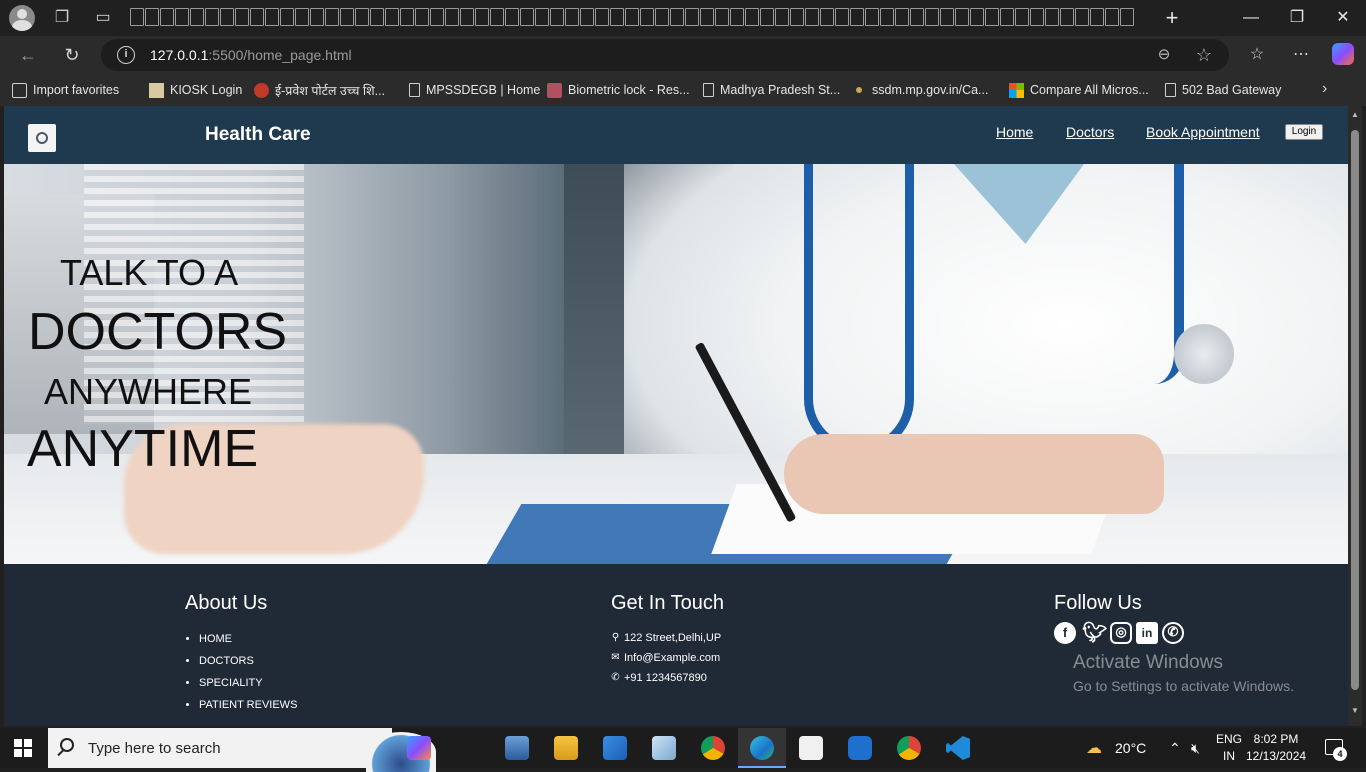  What do you see at coordinates (1121, 633) in the screenshot?
I see `instagram-icon: ◎` at bounding box center [1121, 633].